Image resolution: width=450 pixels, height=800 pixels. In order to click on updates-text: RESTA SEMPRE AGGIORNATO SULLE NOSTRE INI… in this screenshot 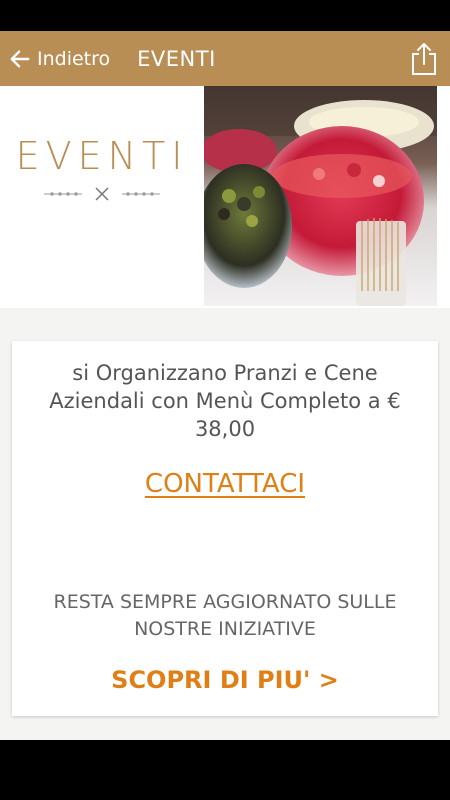, I will do `click(225, 615)`.